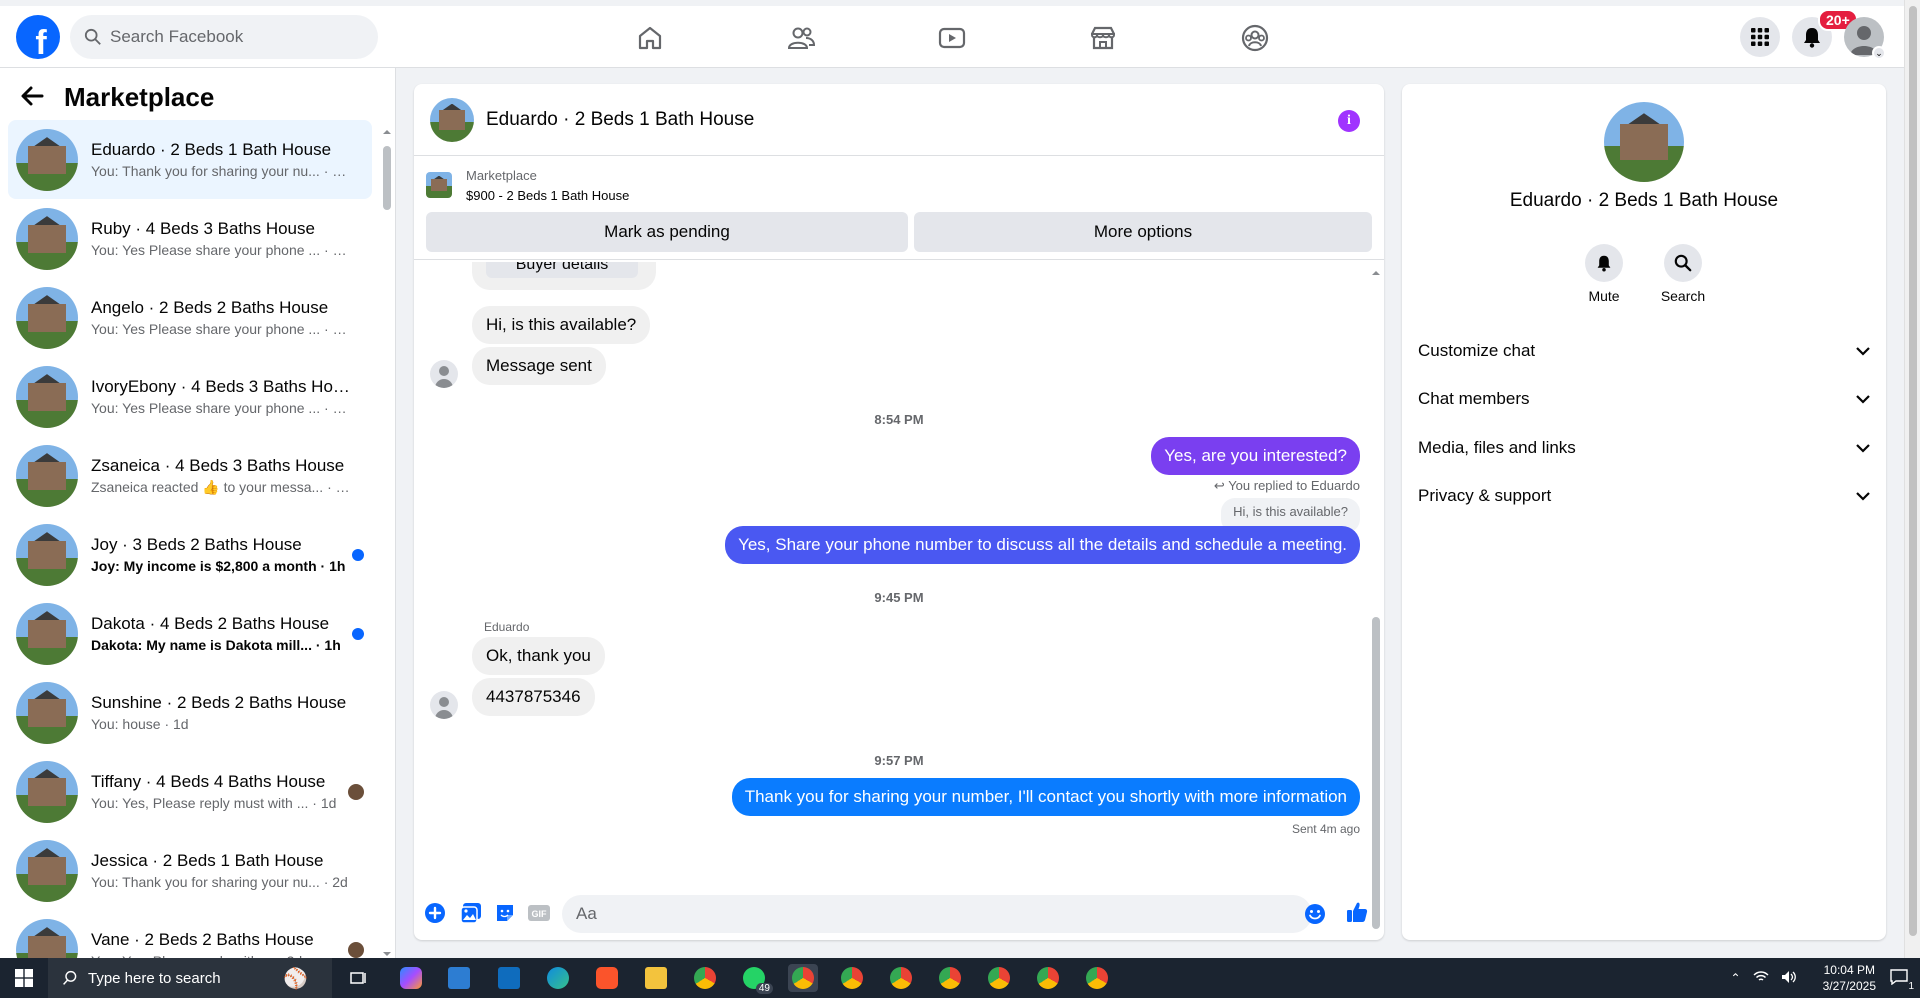 The image size is (1920, 998). I want to click on sidebar-scrollbar, so click(387, 543).